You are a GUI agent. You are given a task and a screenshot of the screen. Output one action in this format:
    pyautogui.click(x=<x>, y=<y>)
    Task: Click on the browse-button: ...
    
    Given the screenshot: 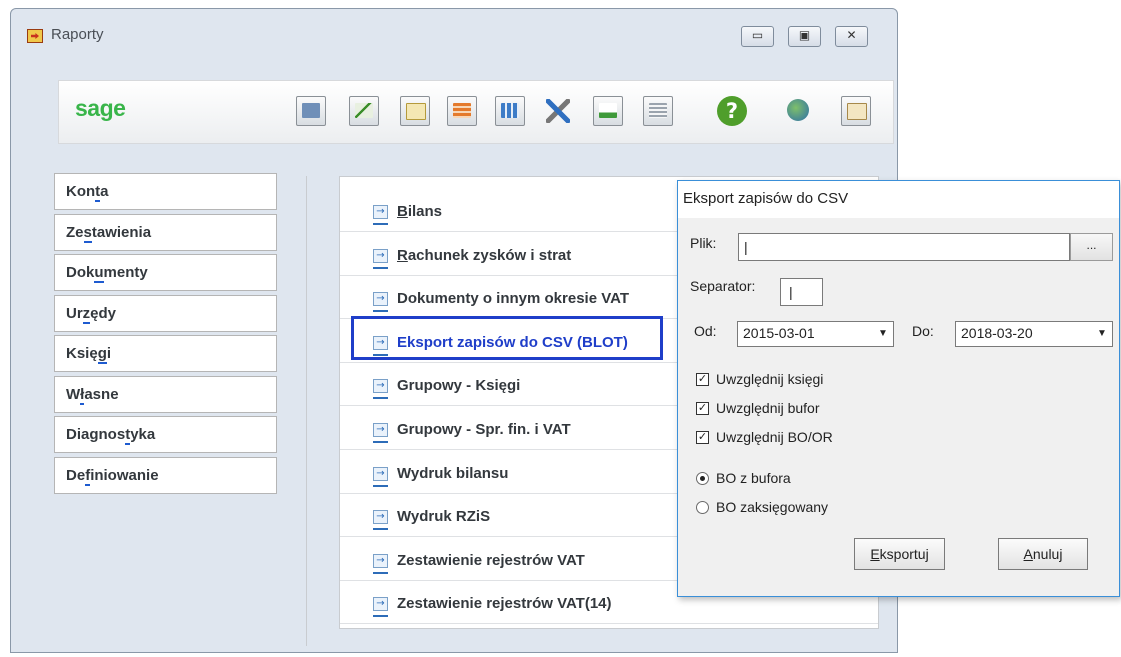 What is the action you would take?
    pyautogui.click(x=1091, y=247)
    